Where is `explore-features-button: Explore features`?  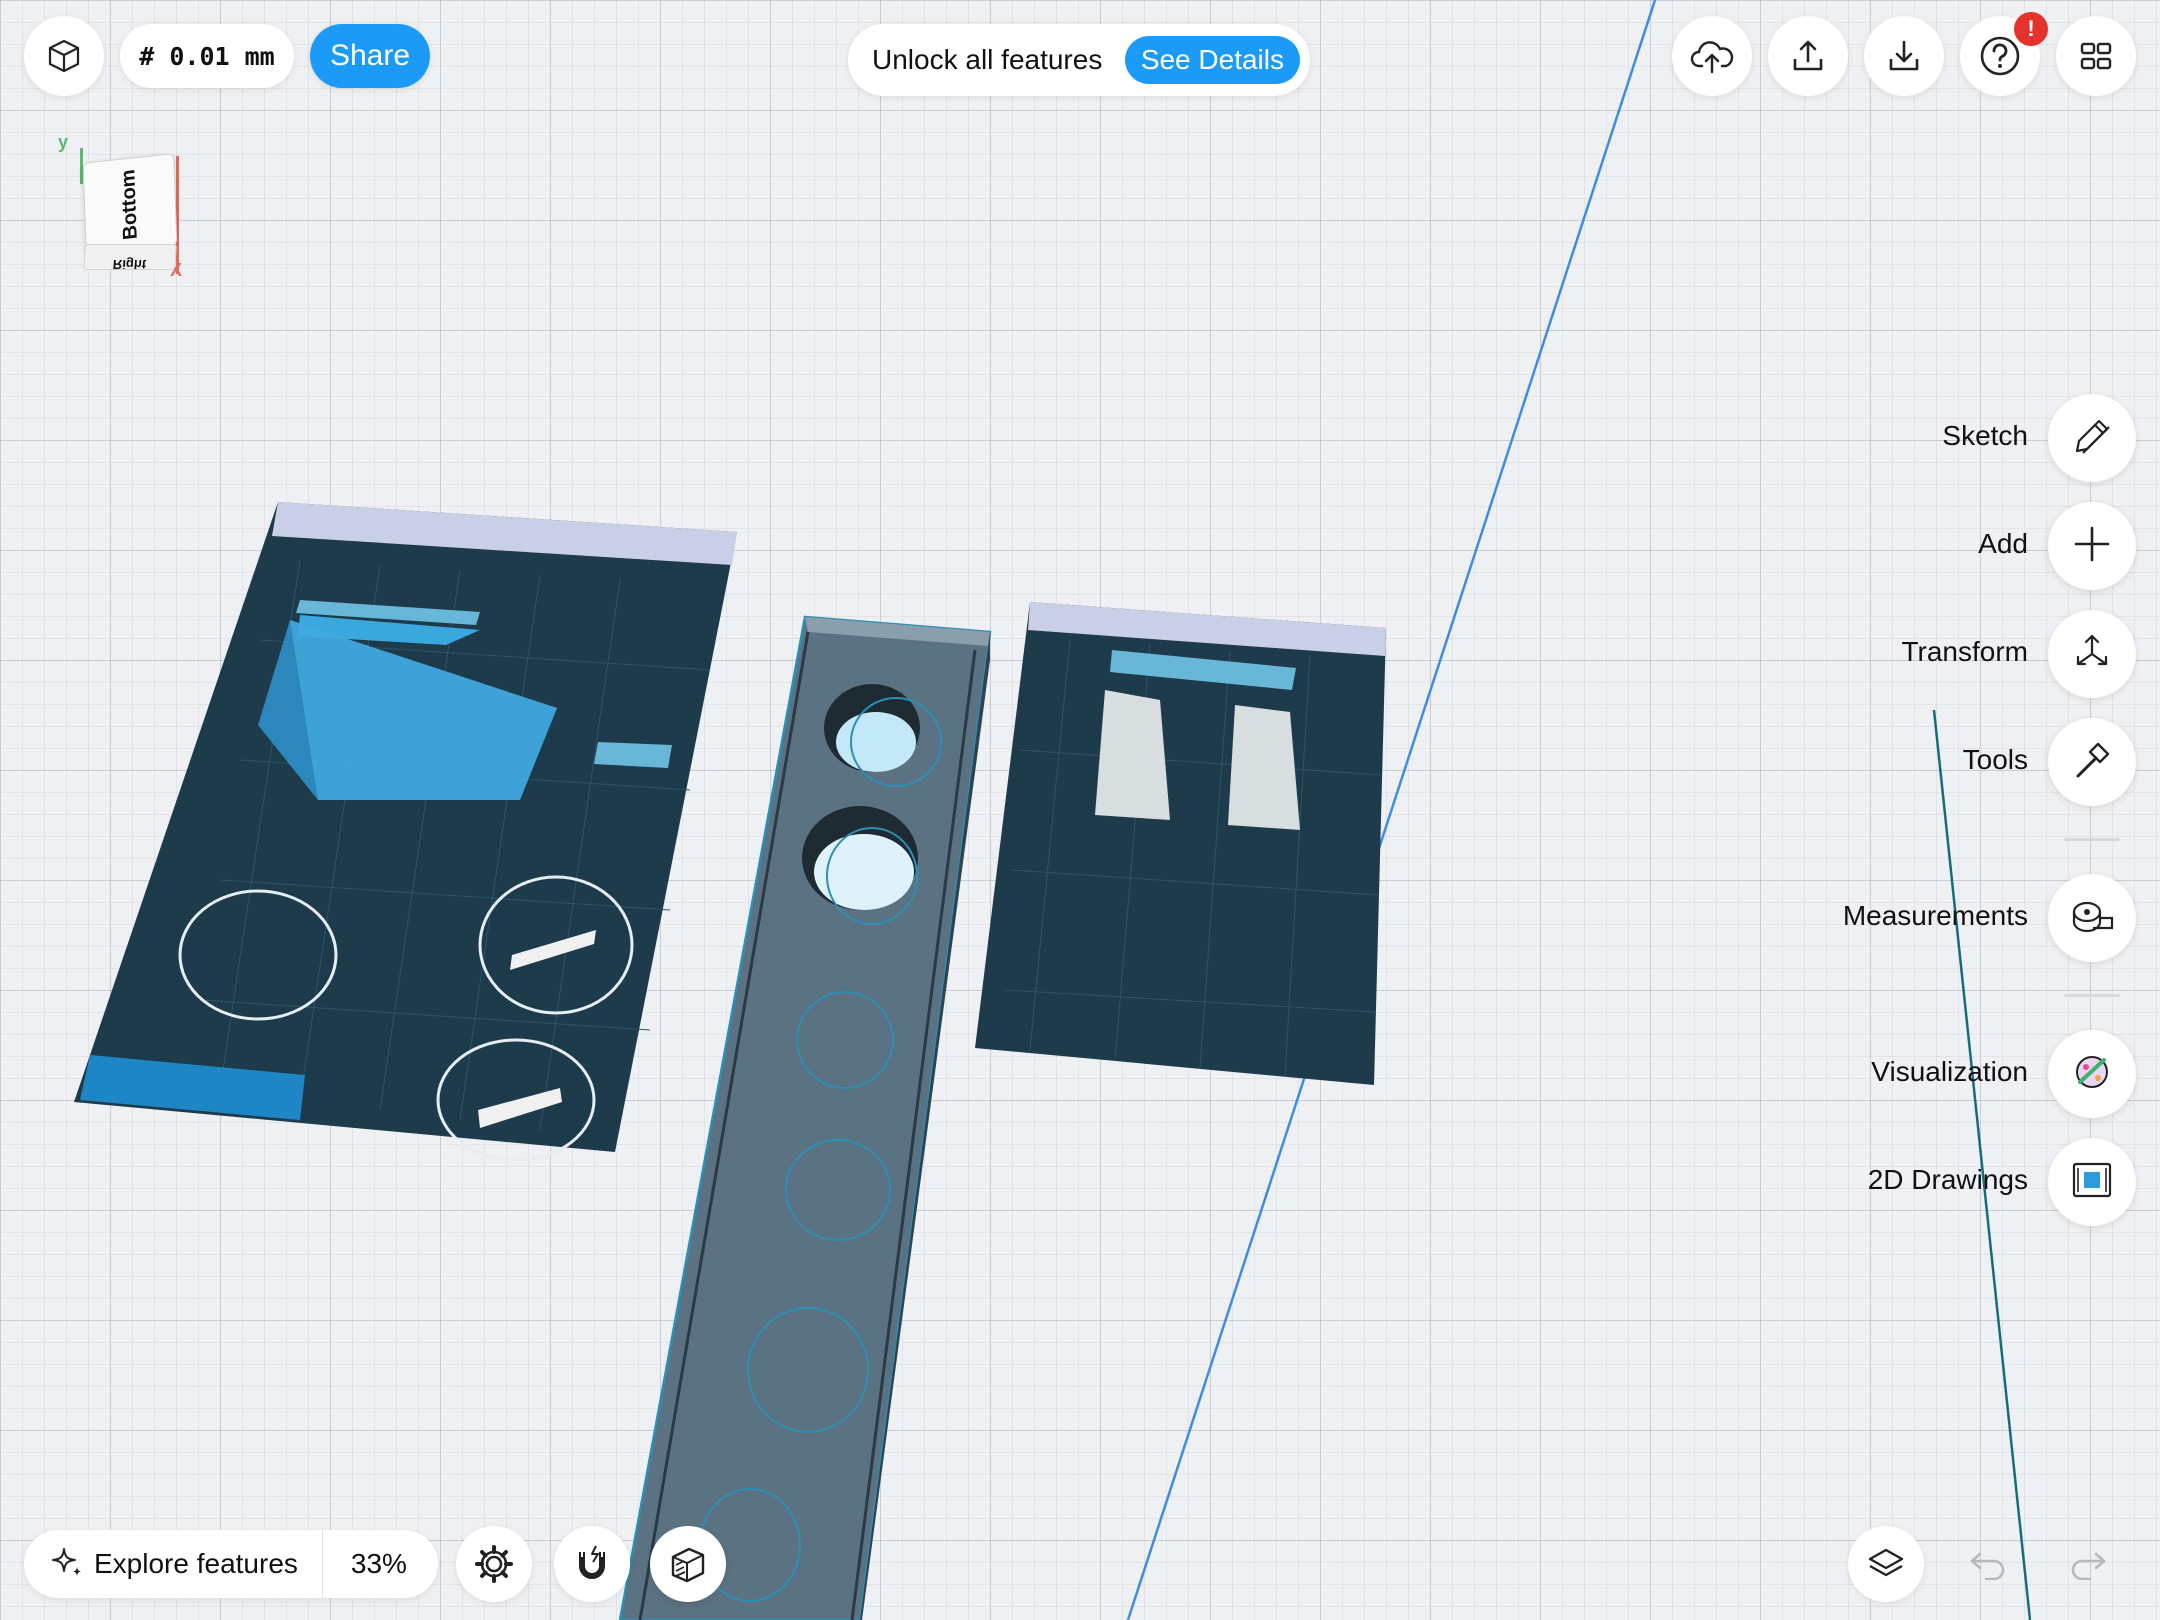
explore-features-button: Explore features is located at coordinates (173, 1564).